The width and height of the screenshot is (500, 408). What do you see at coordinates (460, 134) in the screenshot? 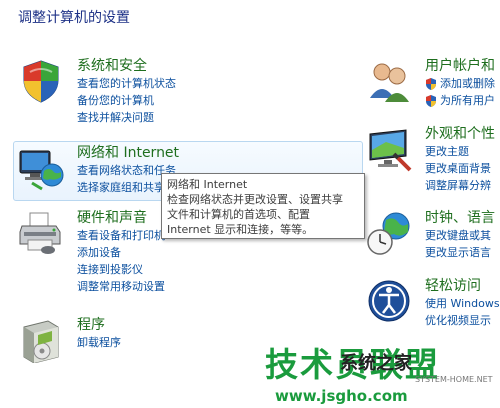
I see `category-title: 外观和个性` at bounding box center [460, 134].